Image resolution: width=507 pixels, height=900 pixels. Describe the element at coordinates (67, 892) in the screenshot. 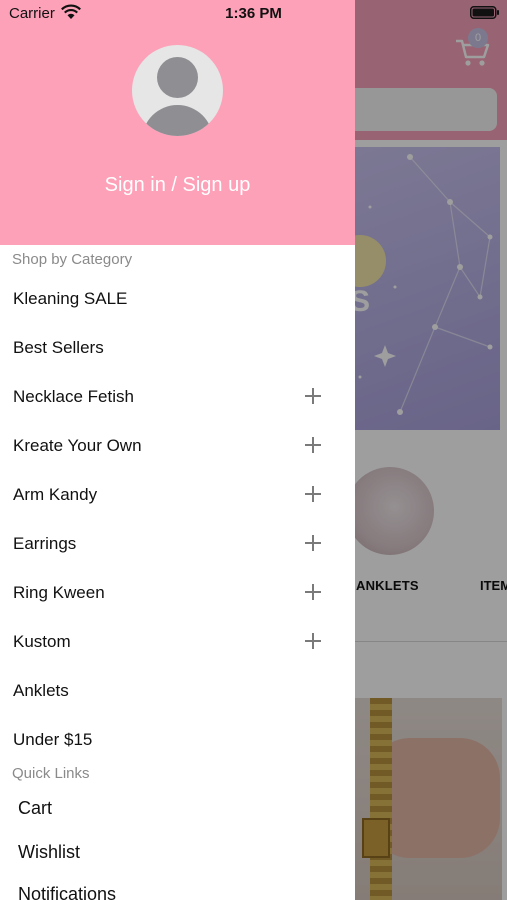

I see `quick-link-label: Notifications` at that location.